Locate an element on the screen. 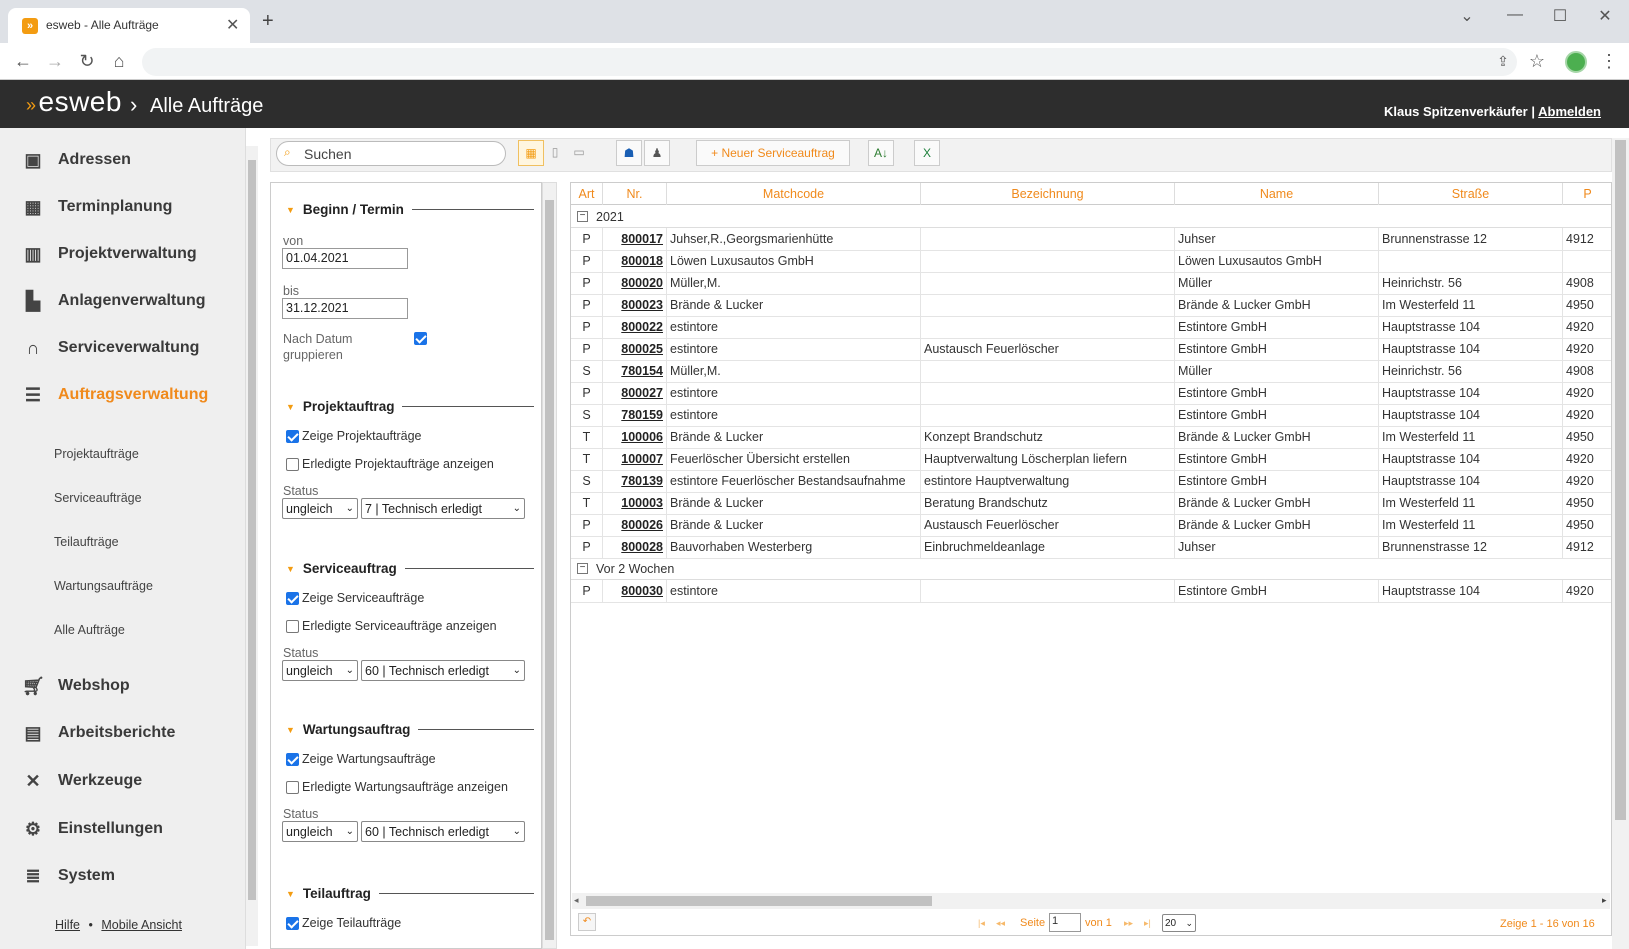 The width and height of the screenshot is (1629, 949). page-number-input: 1 is located at coordinates (1065, 922).